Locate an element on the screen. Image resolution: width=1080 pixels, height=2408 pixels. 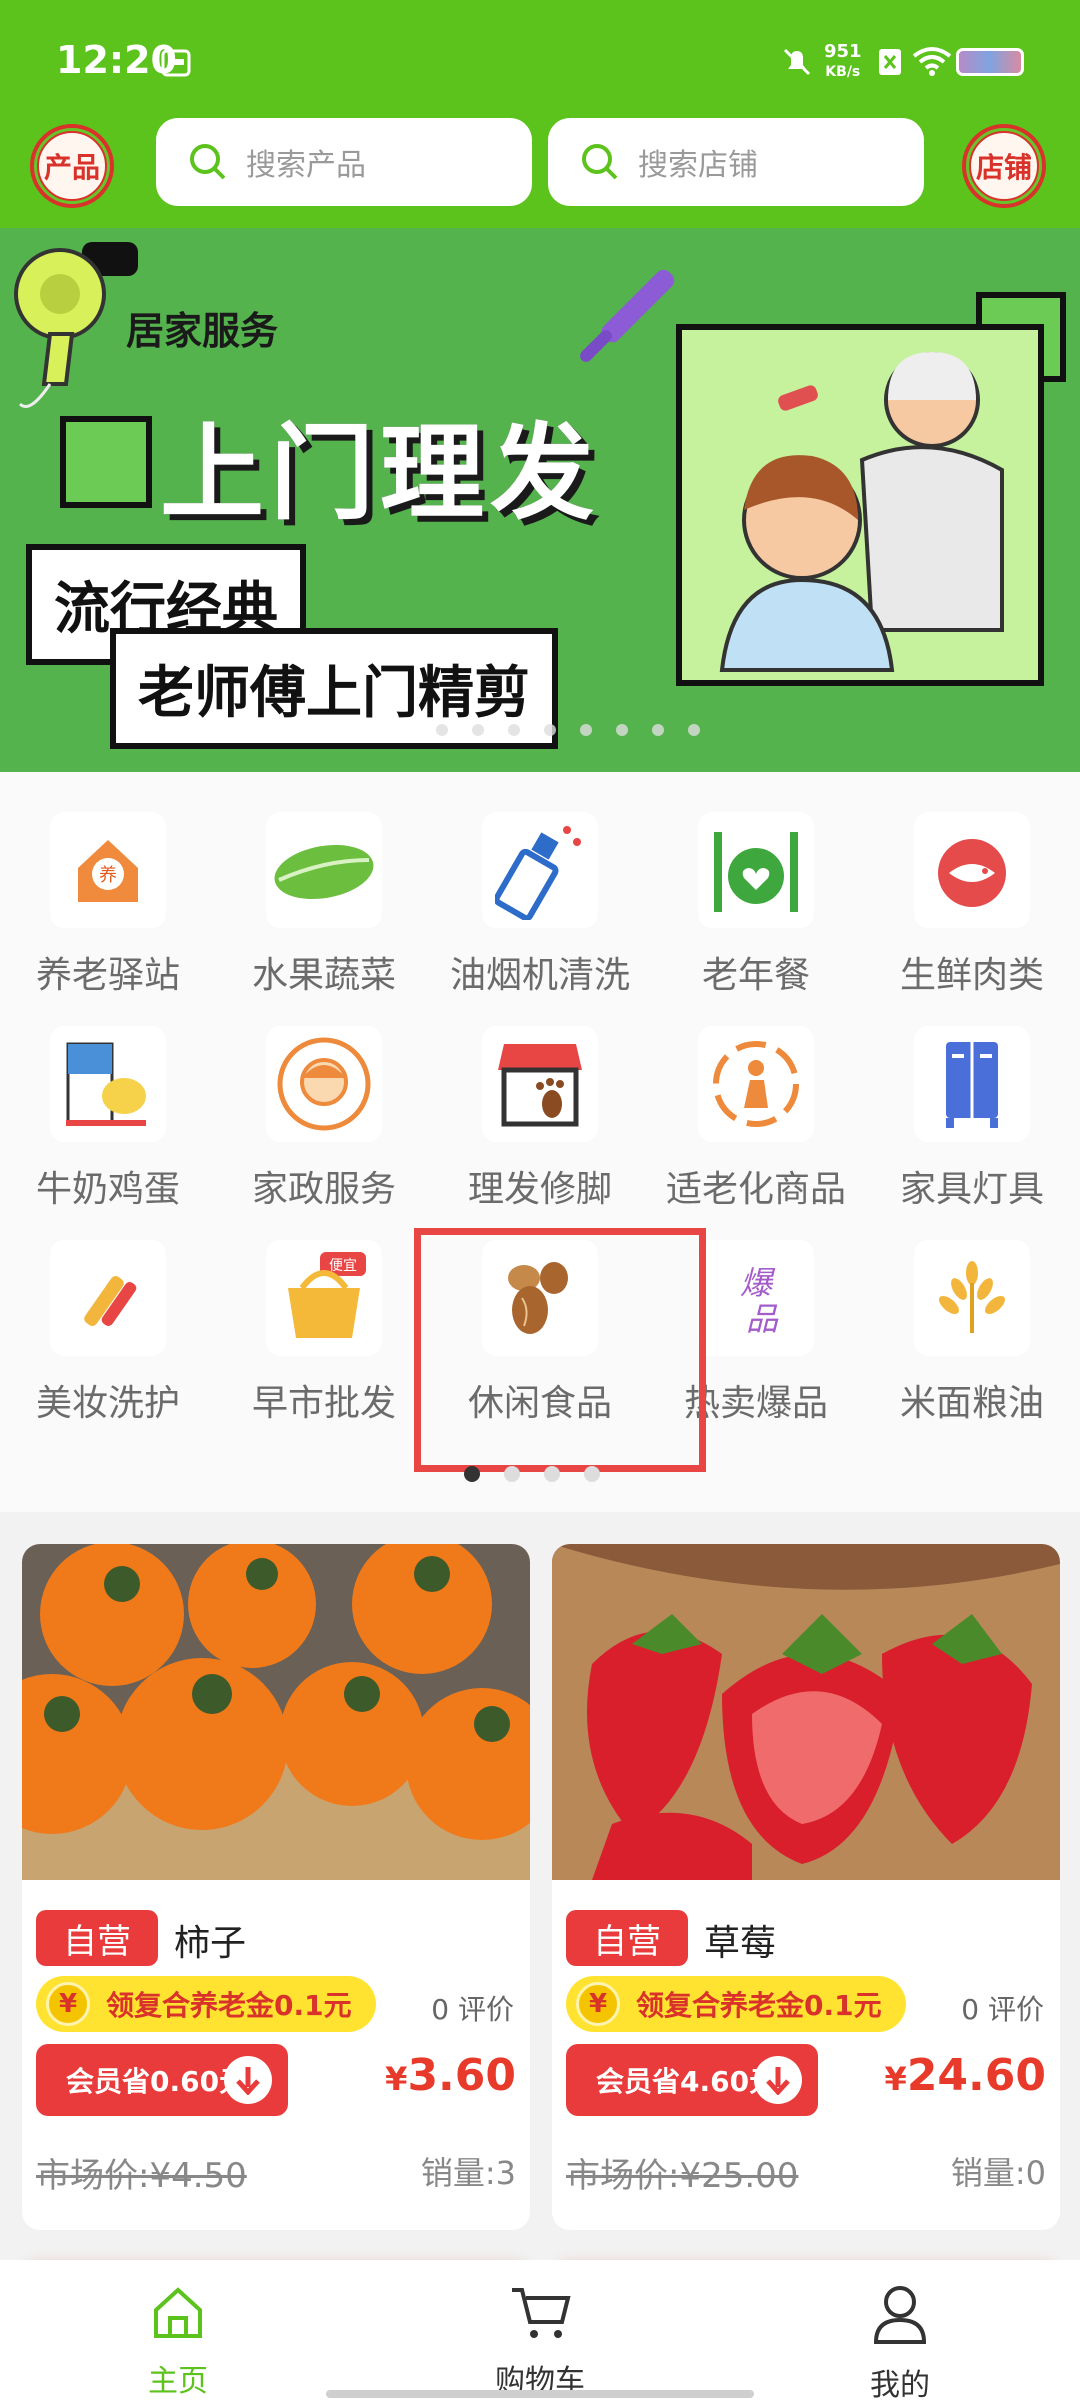
persimmon-image is located at coordinates (276, 1712).